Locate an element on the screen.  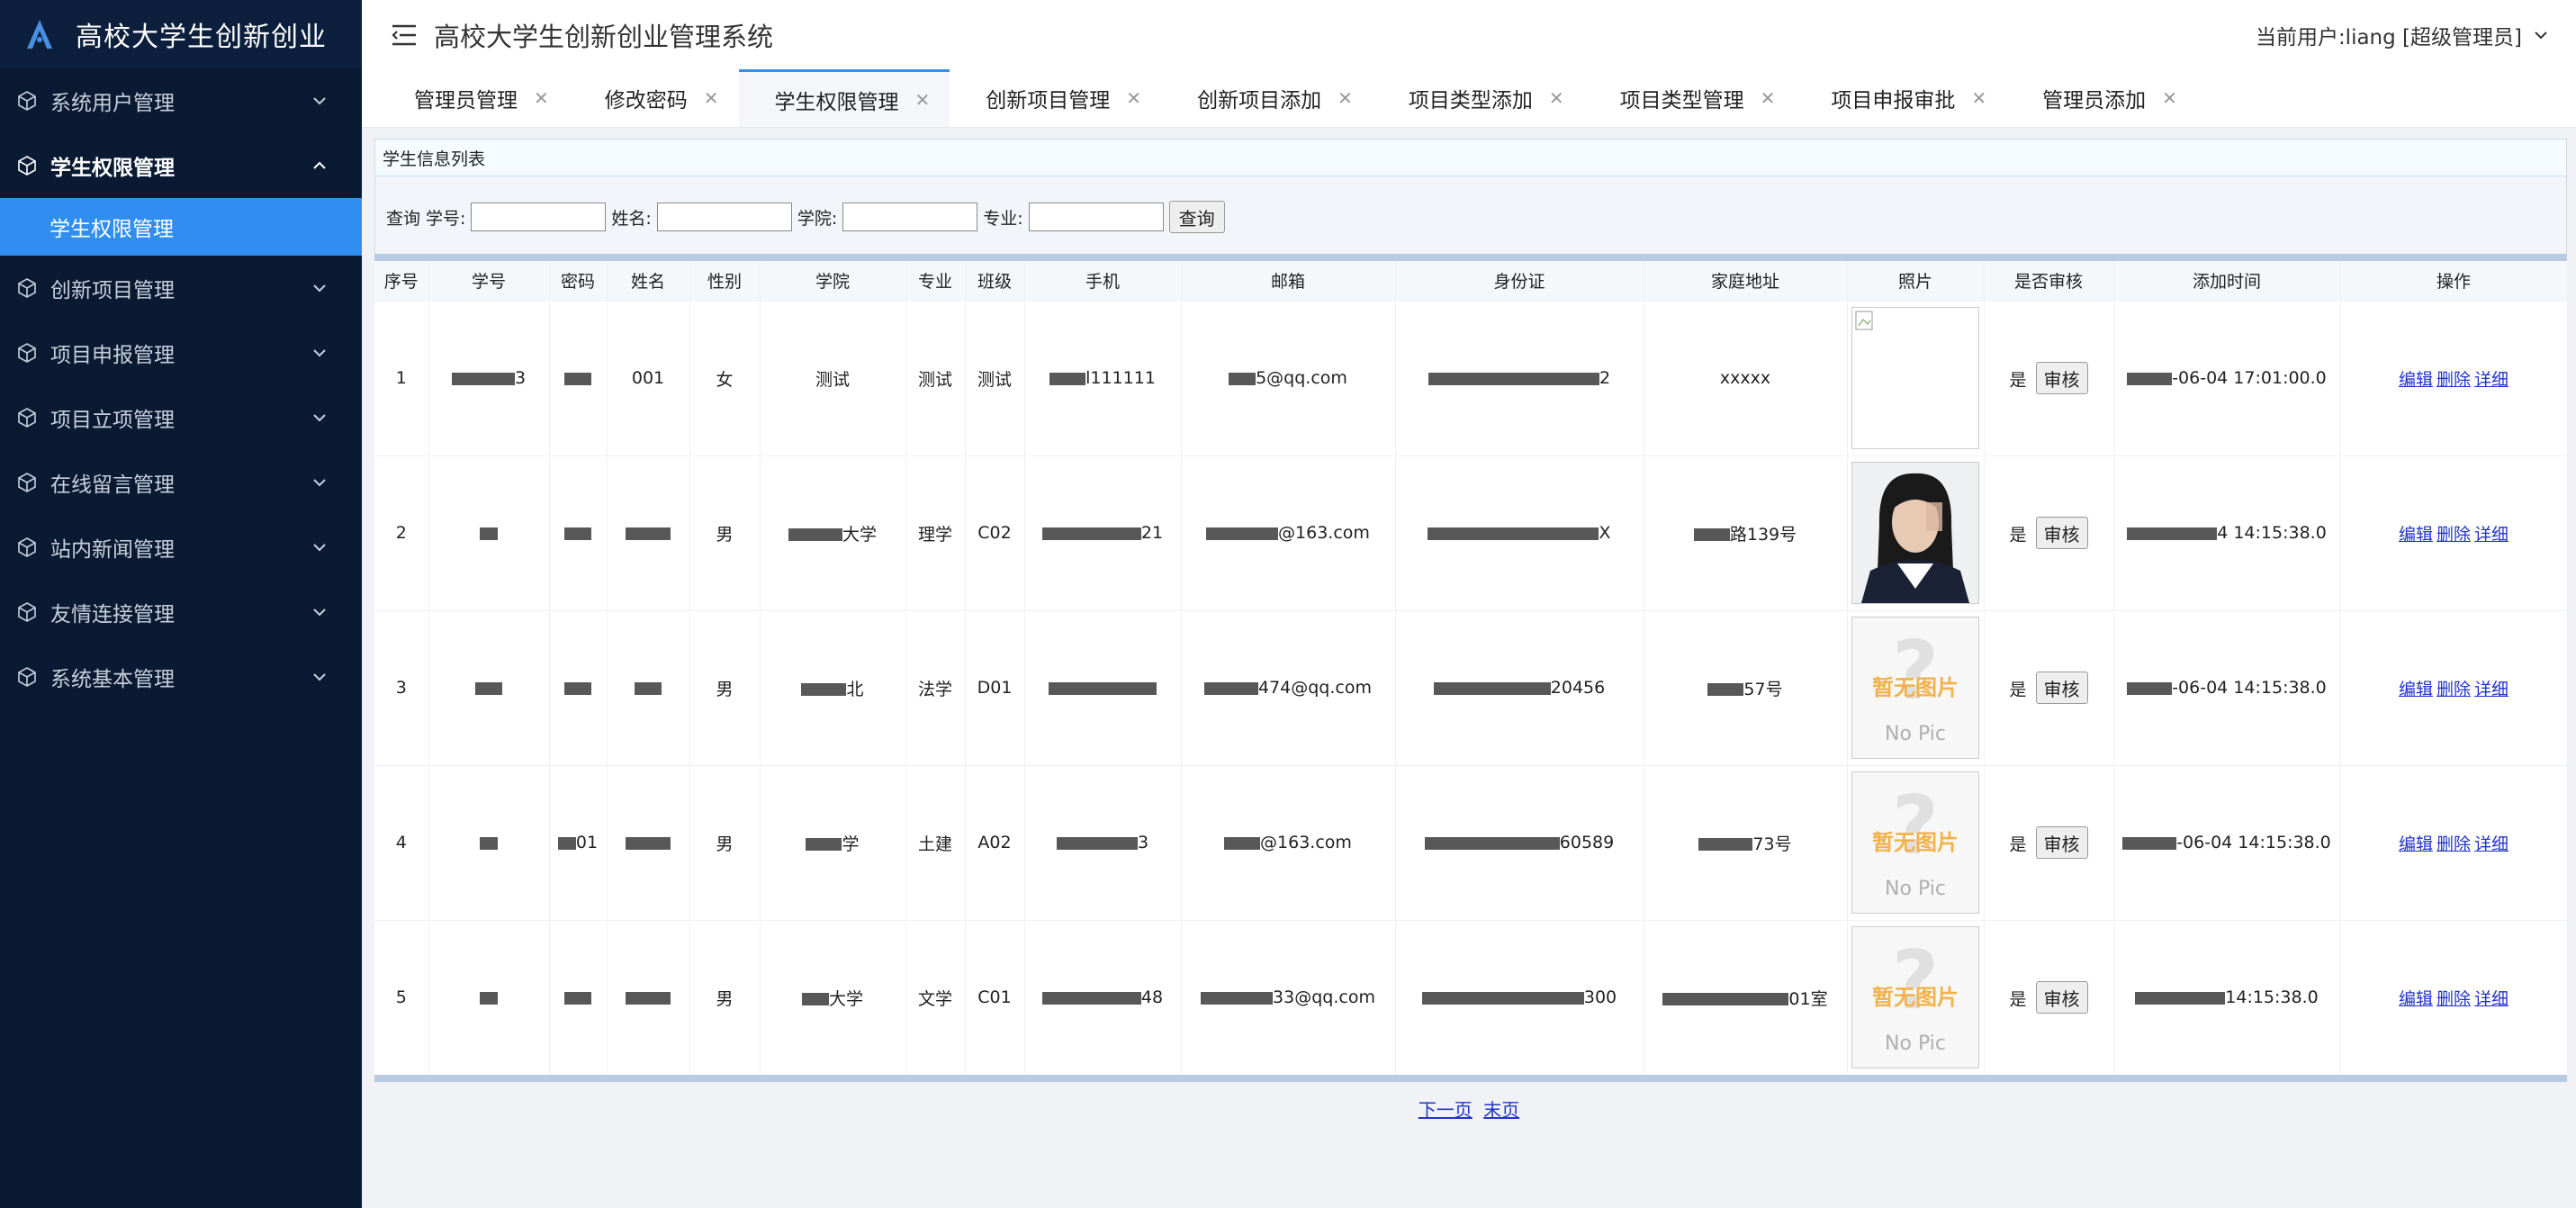
tab-4: 创新项目添加 ✕ is located at coordinates (1267, 98).